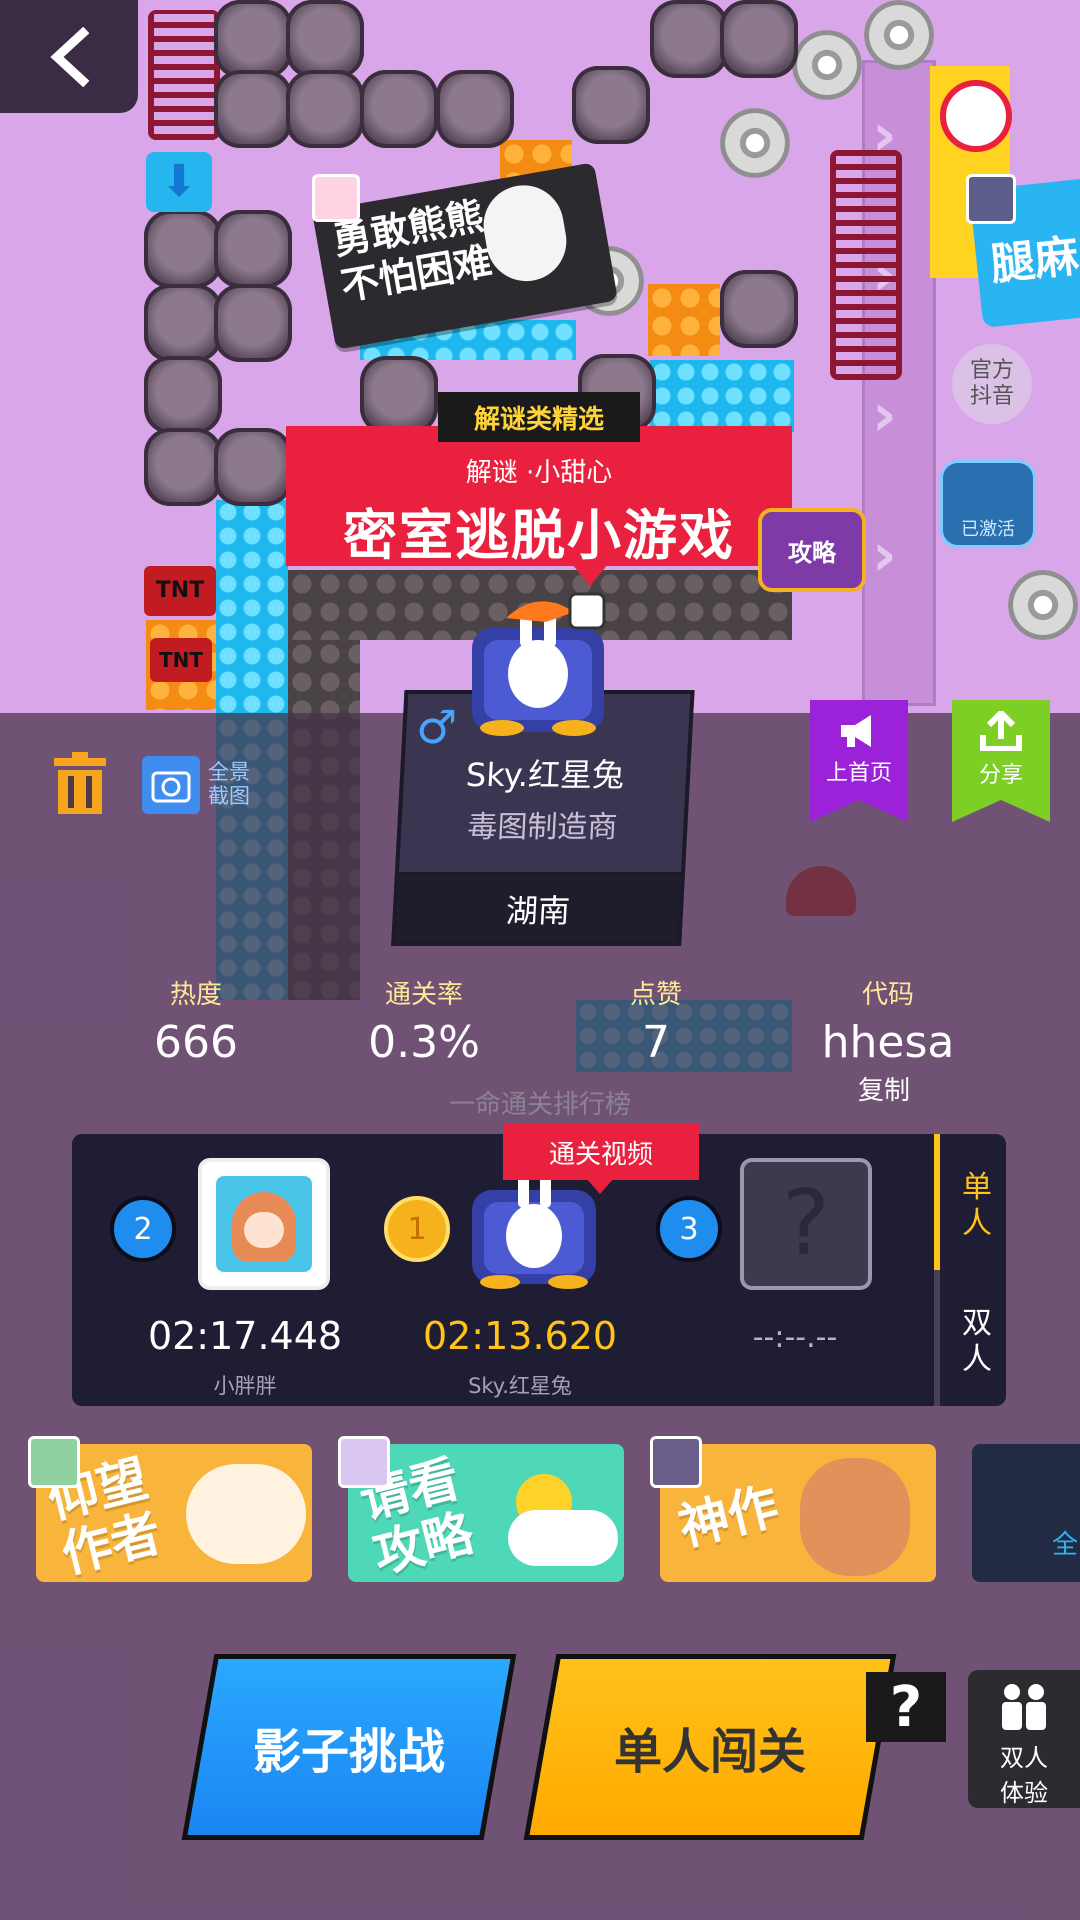 This screenshot has width=1080, height=1920. Describe the element at coordinates (196, 1021) in the screenshot. I see `stat-heat: 热度 666` at that location.